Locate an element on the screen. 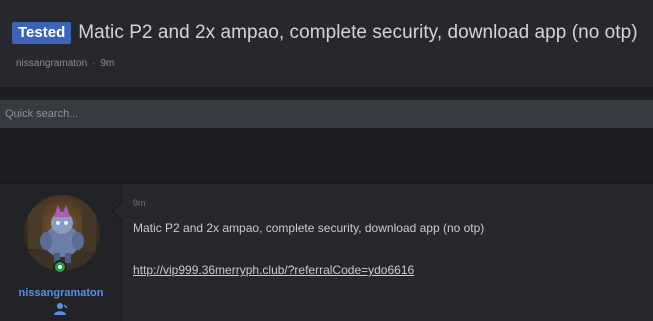 The width and height of the screenshot is (653, 321). online-status-icon is located at coordinates (60, 267).